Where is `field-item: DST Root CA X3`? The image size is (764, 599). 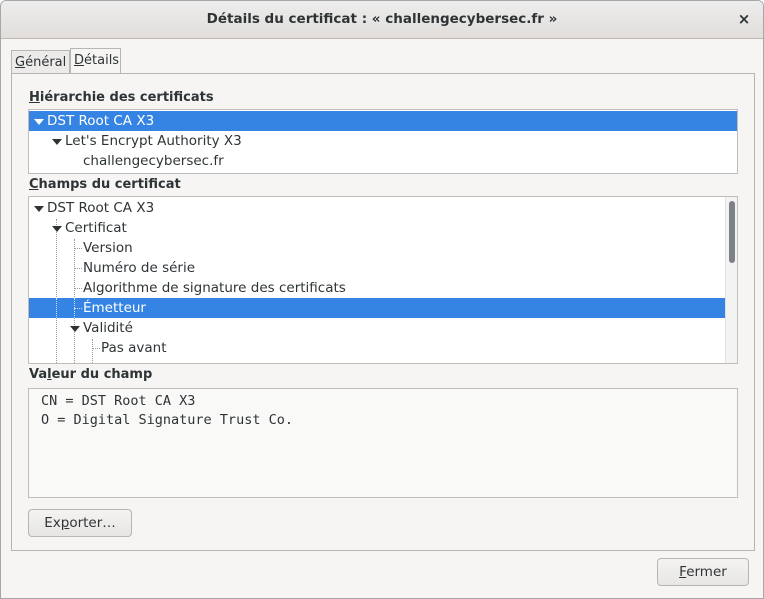 field-item: DST Root CA X3 is located at coordinates (377, 208).